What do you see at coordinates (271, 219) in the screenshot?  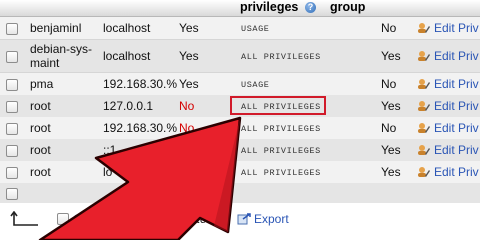 I see `export-label: Export` at bounding box center [271, 219].